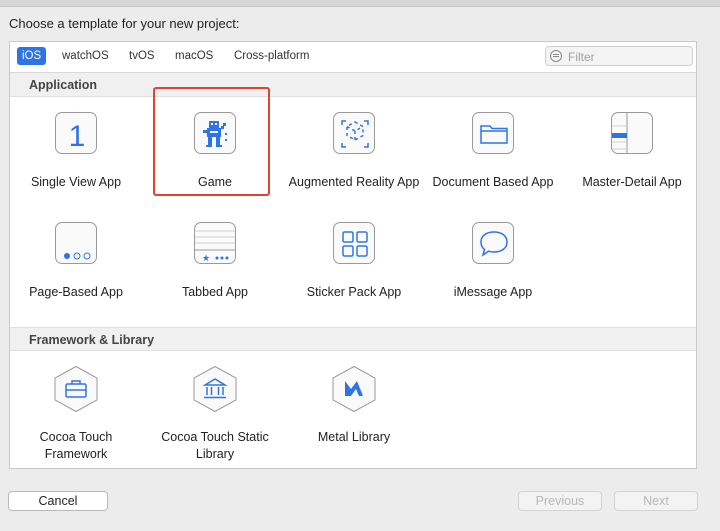 The width and height of the screenshot is (720, 531). Describe the element at coordinates (215, 445) in the screenshot. I see `template-label: Cocoa Touch Static Library` at that location.